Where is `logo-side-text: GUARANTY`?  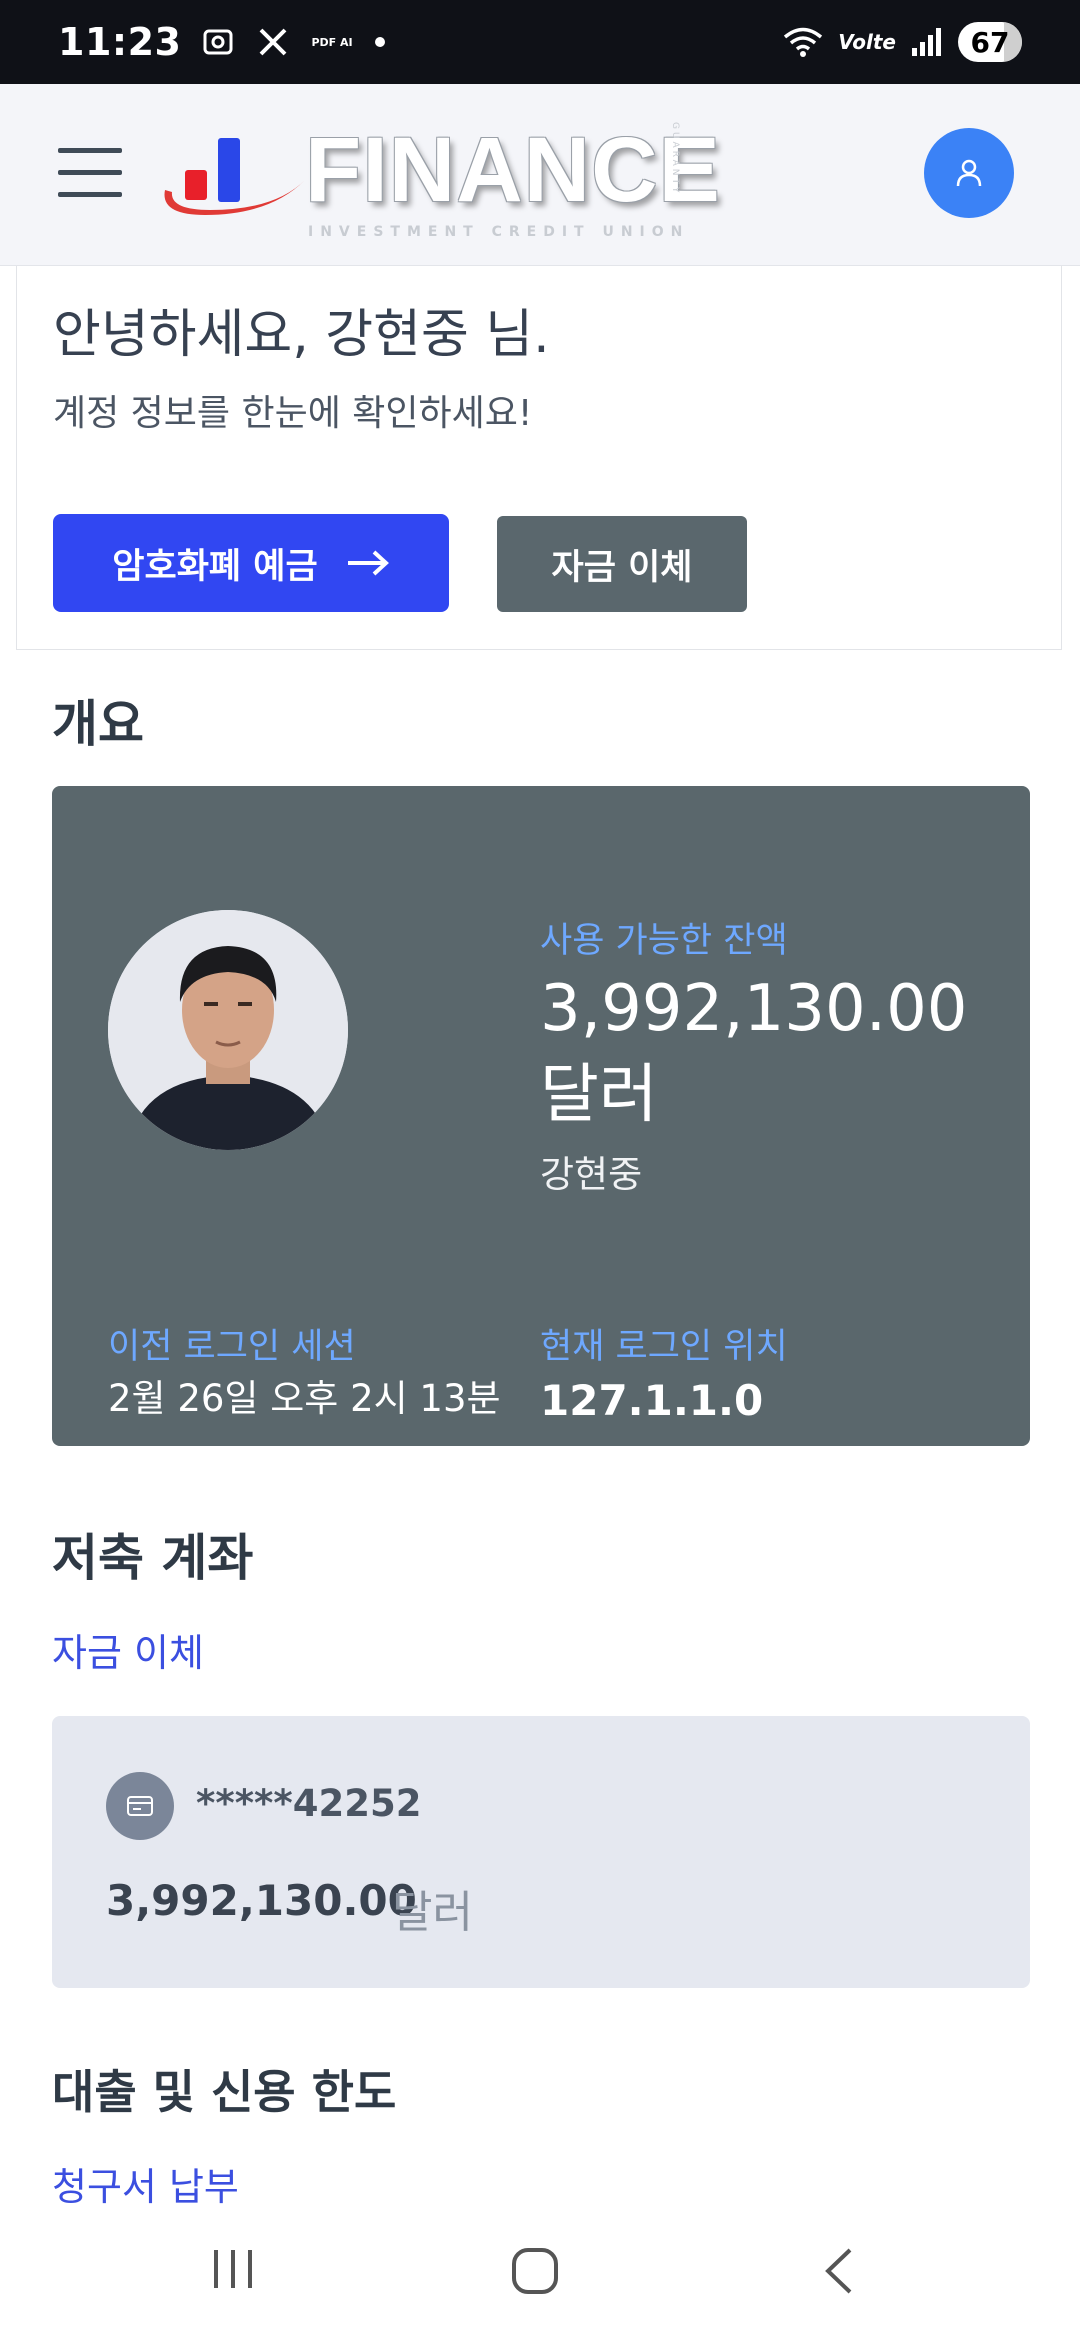
logo-side-text: GUARANTY is located at coordinates (675, 159).